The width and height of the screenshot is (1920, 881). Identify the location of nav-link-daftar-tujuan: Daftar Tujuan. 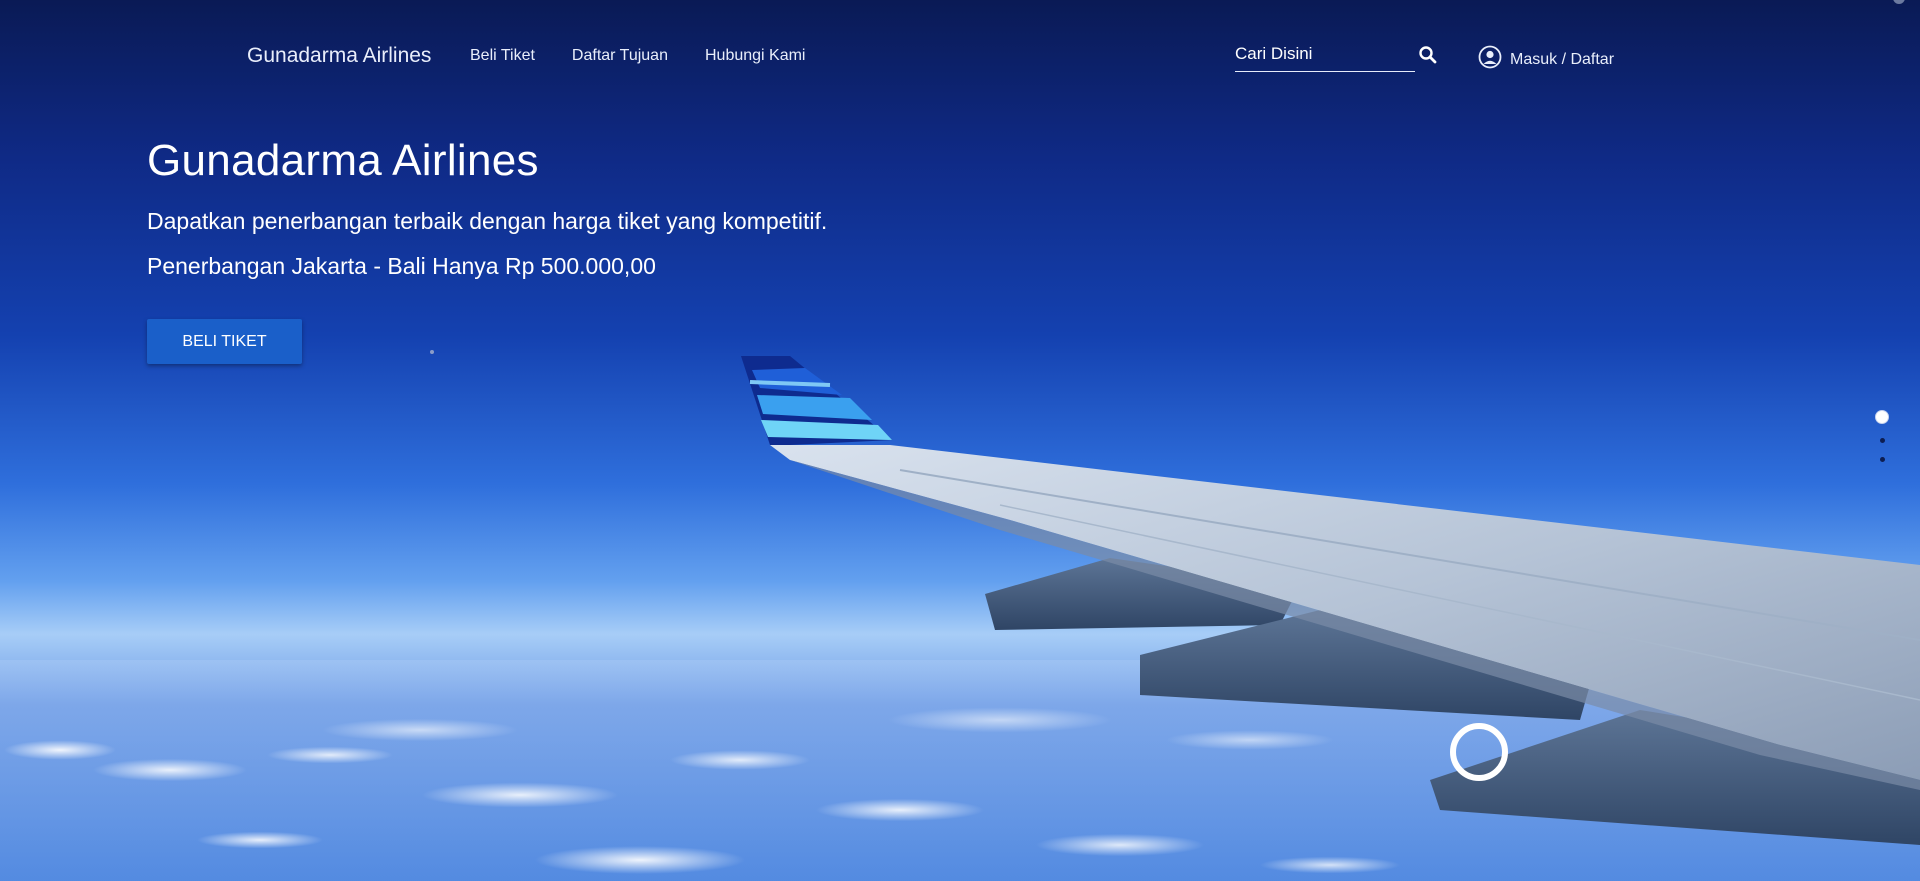
(620, 56).